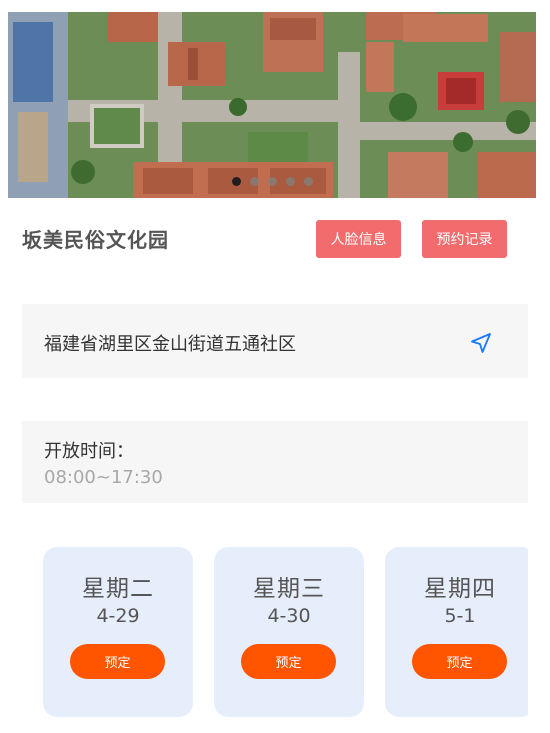  Describe the element at coordinates (456, 632) in the screenshot. I see `day-card: 星期四 5-1 预定` at that location.